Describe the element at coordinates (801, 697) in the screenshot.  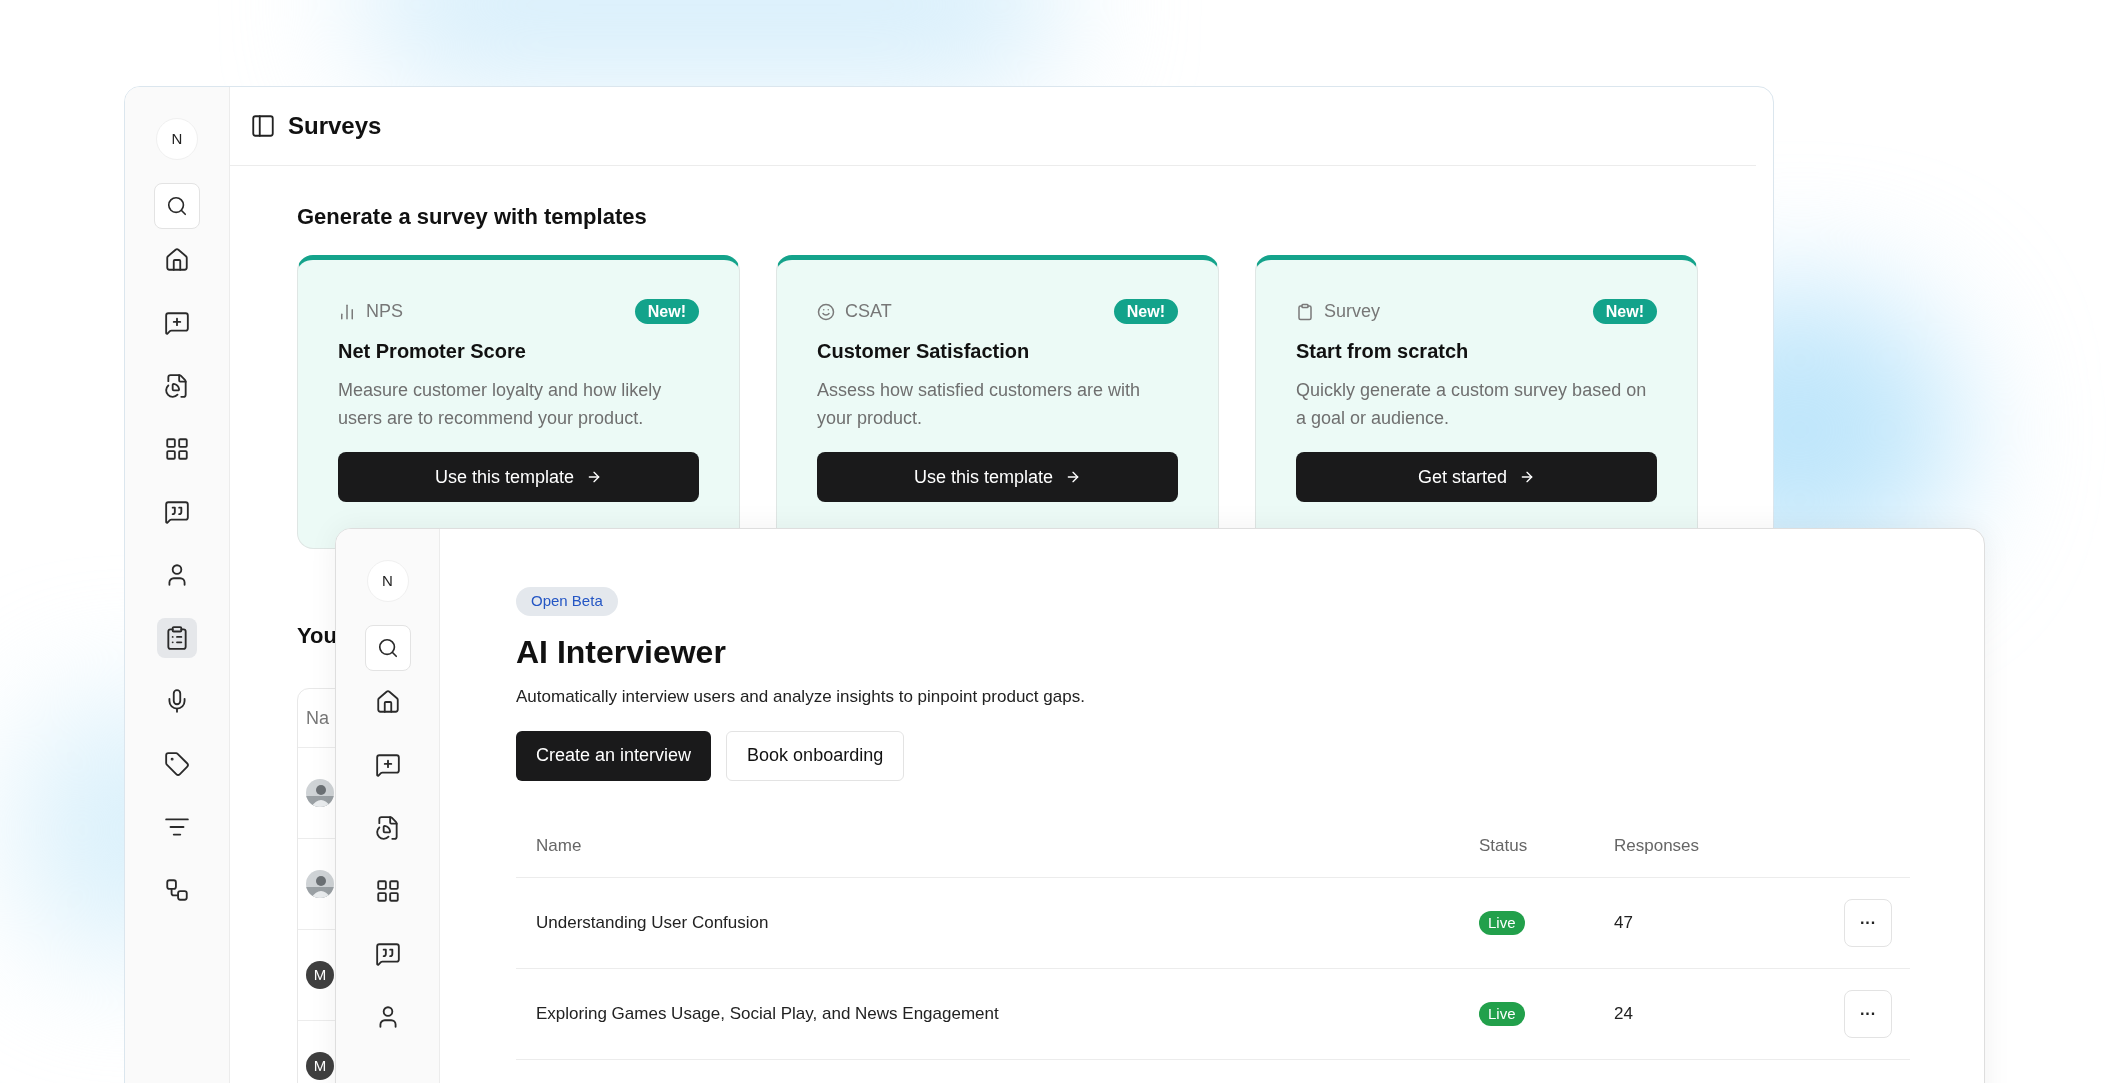
I see `page-description: Automatically interview users and analyze insights to pinpoint product gaps.` at that location.